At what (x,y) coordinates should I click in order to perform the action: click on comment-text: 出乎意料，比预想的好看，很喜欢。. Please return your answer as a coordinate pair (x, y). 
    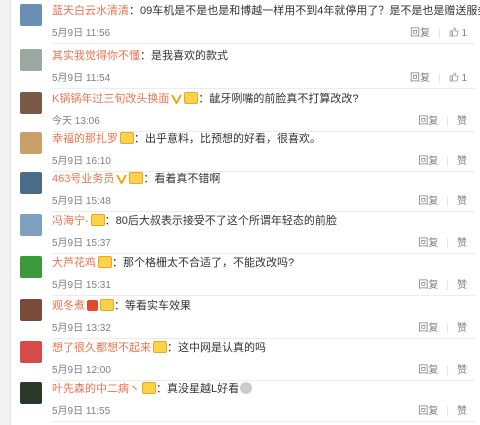
    Looking at the image, I should click on (233, 139).